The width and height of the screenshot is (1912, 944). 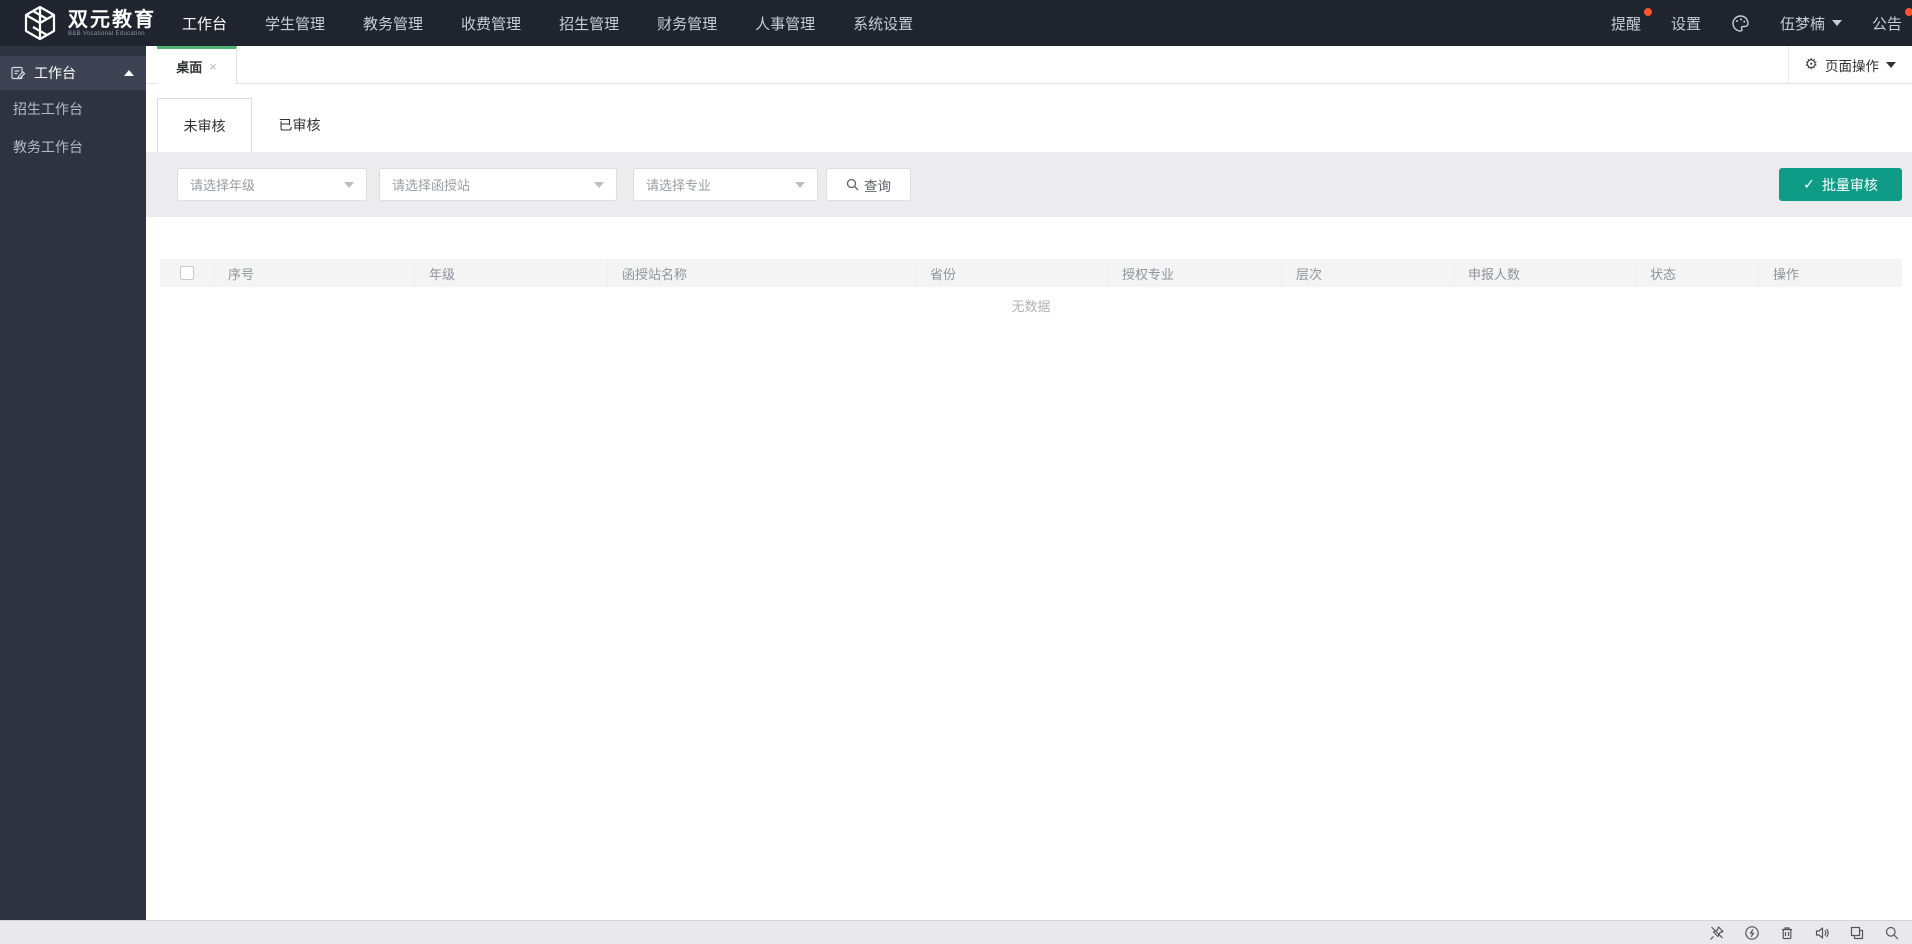 I want to click on page-operations-button: ⚙ 页面操作, so click(x=1849, y=64).